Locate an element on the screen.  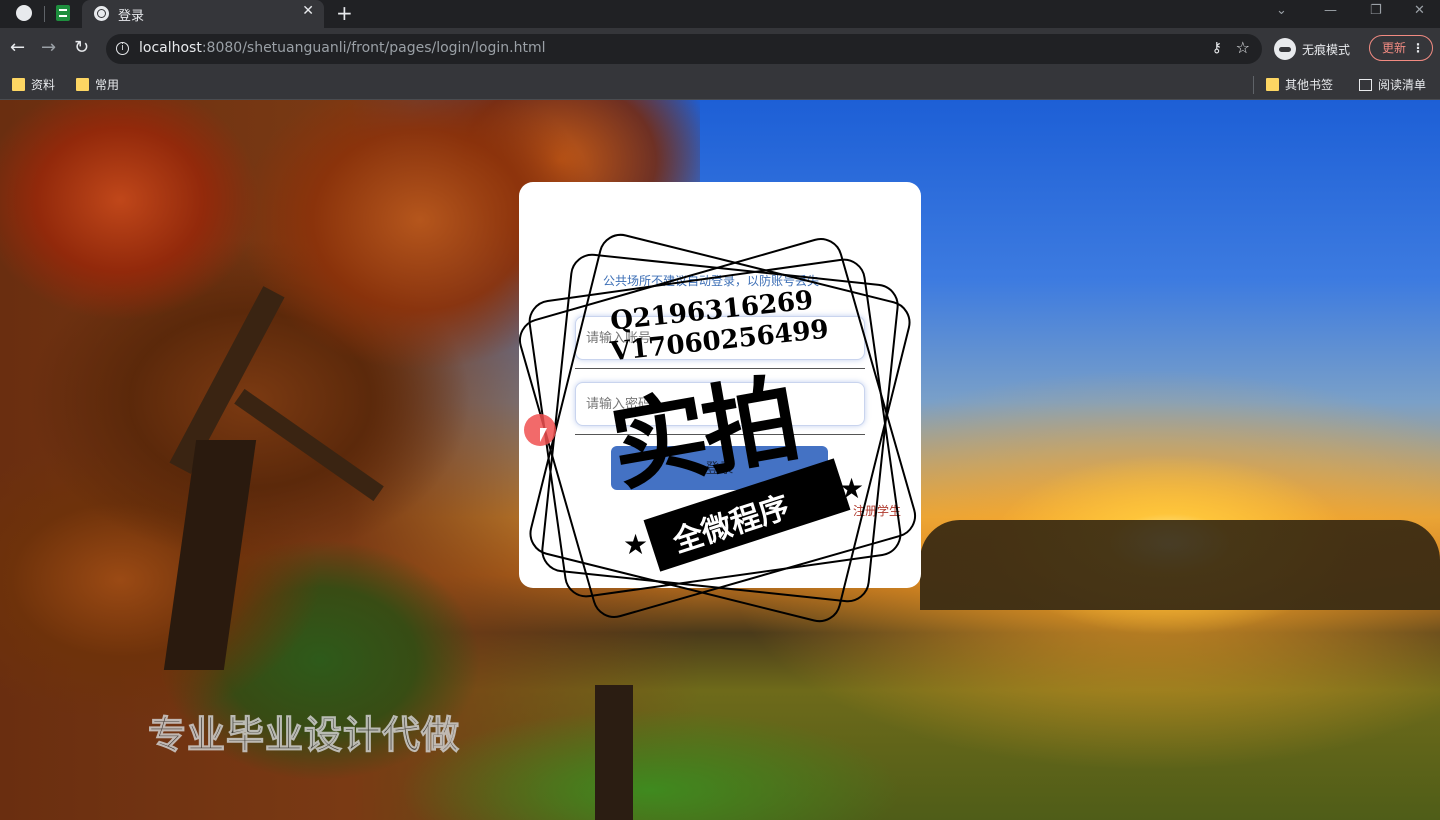
close-icon: ✕ is located at coordinates (308, 11).